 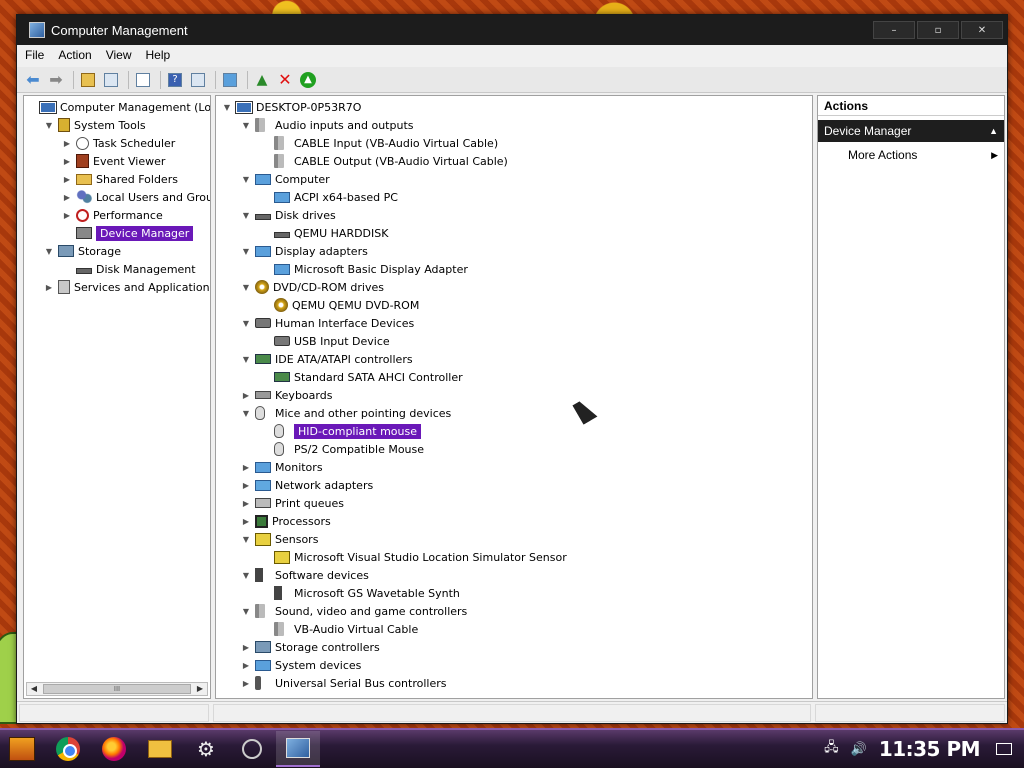 I want to click on nav-tree-item: ▶ Services and Applications, so click(x=127, y=287).